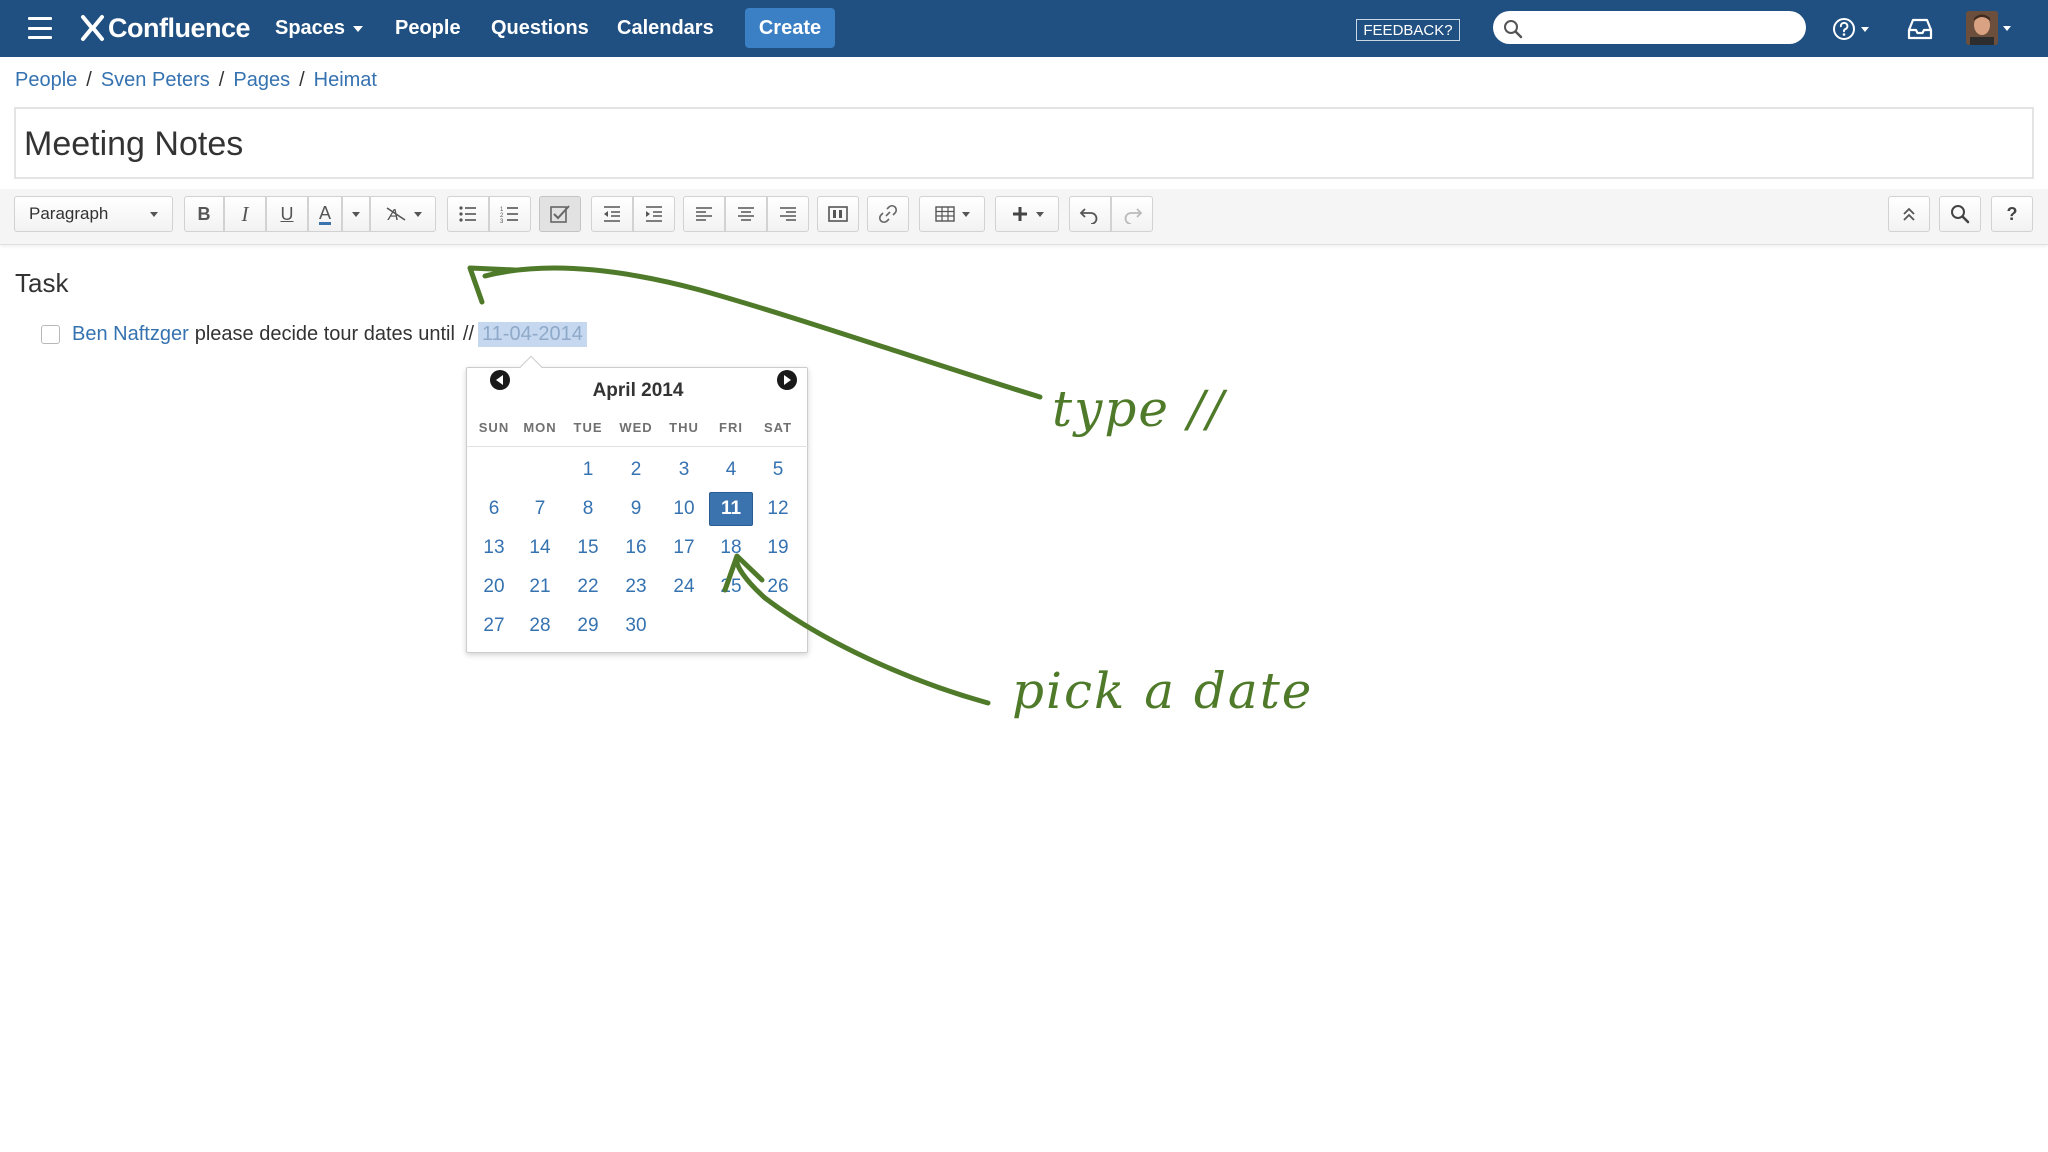  What do you see at coordinates (468, 214) in the screenshot?
I see `bullet-list-button` at bounding box center [468, 214].